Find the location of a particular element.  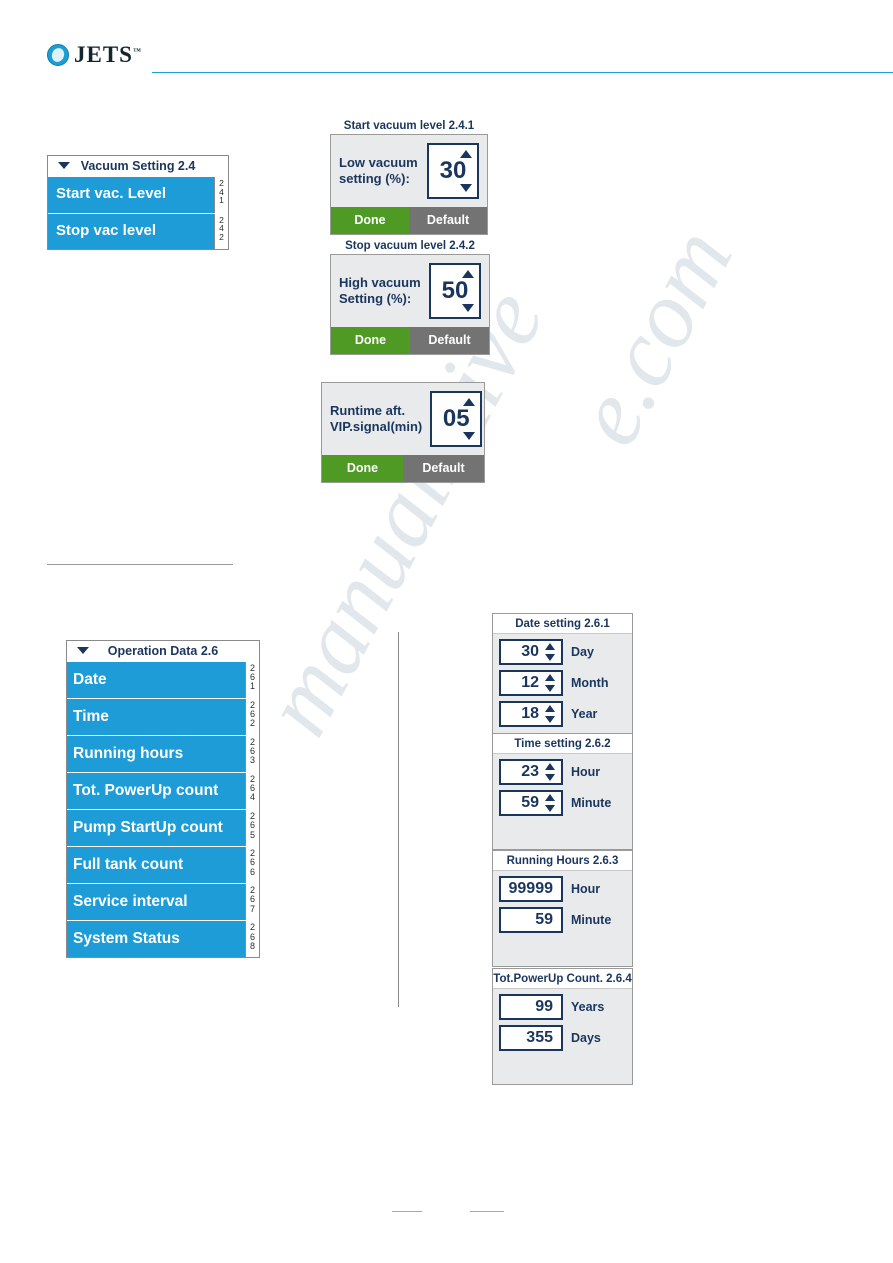

code-digit: 8 is located at coordinates (252, 945).